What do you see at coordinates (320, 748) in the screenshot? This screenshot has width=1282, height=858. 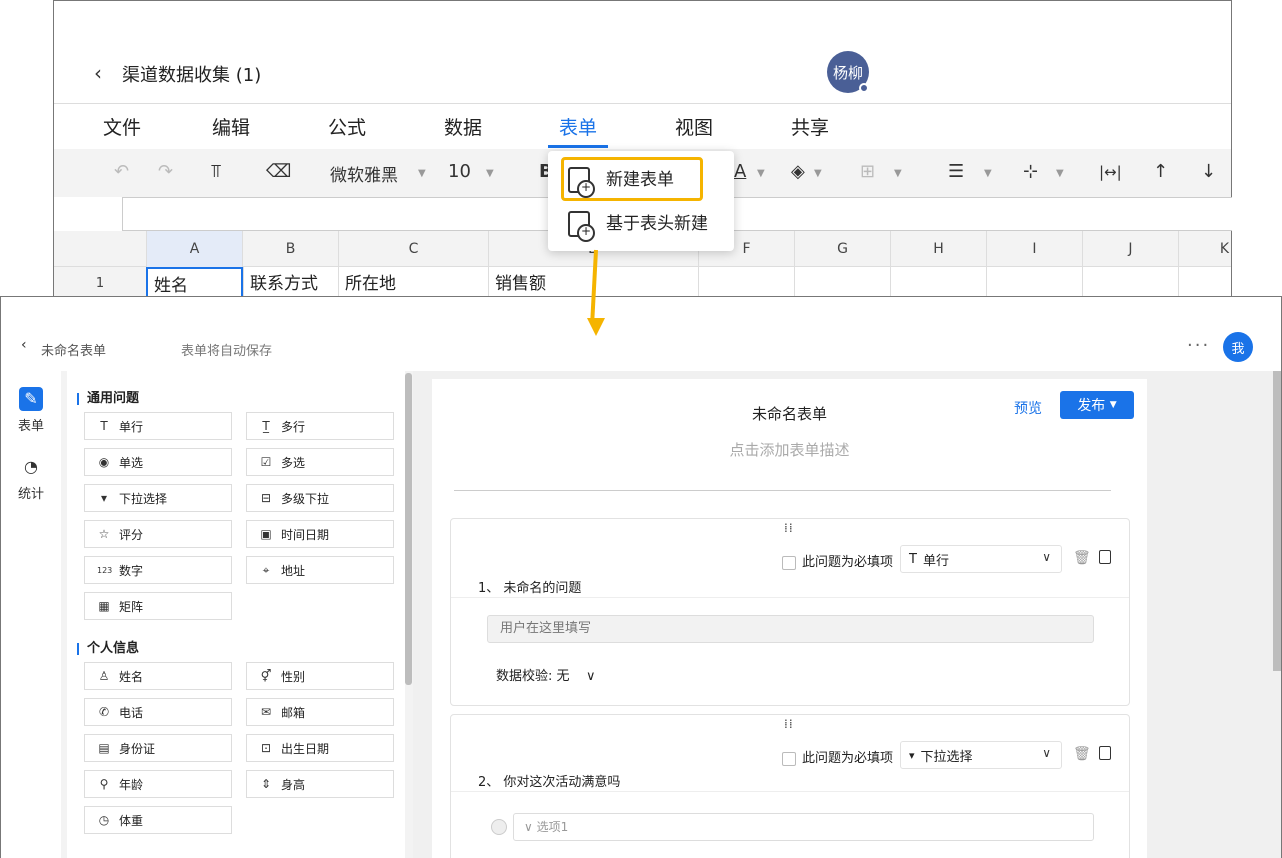 I see `widget-birthdate: ⊡ 出生日期` at bounding box center [320, 748].